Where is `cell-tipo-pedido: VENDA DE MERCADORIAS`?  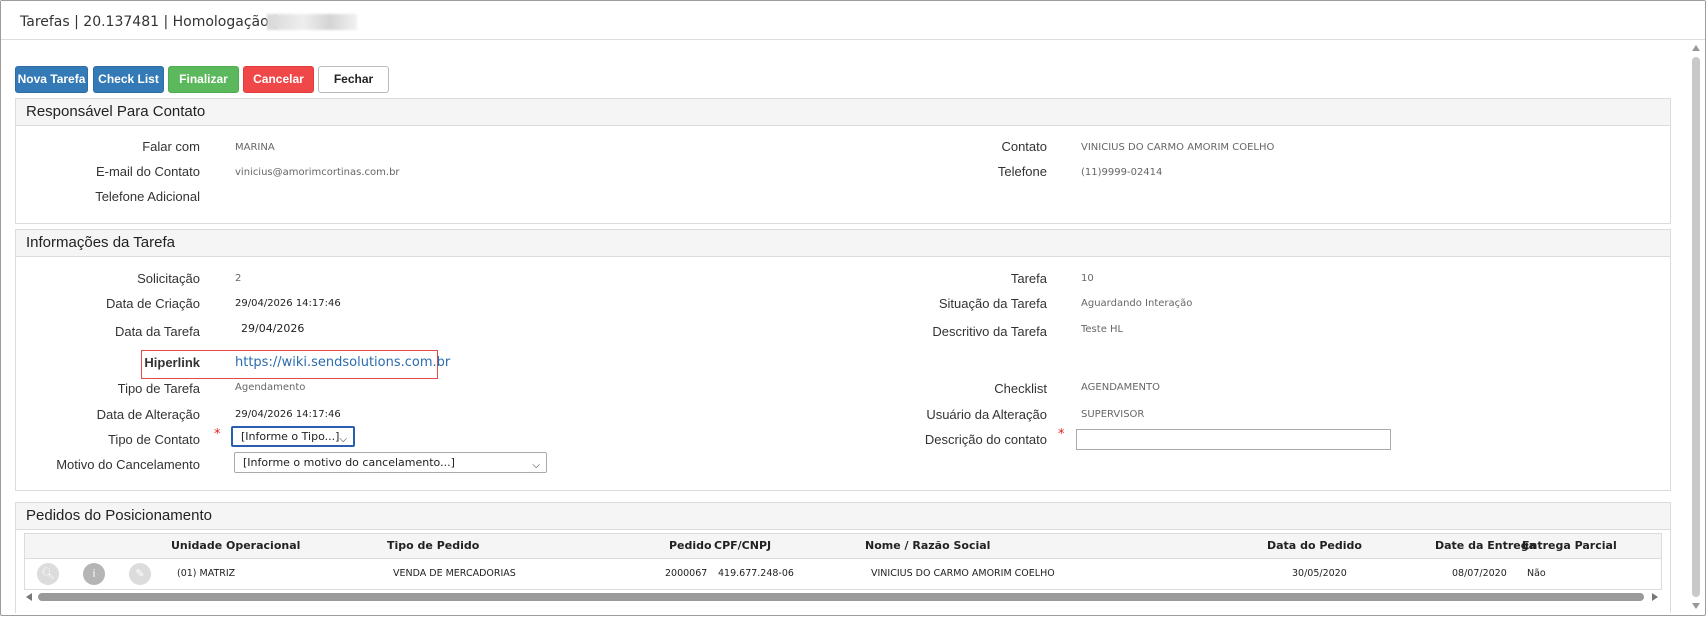
cell-tipo-pedido: VENDA DE MERCADORIAS is located at coordinates (454, 573).